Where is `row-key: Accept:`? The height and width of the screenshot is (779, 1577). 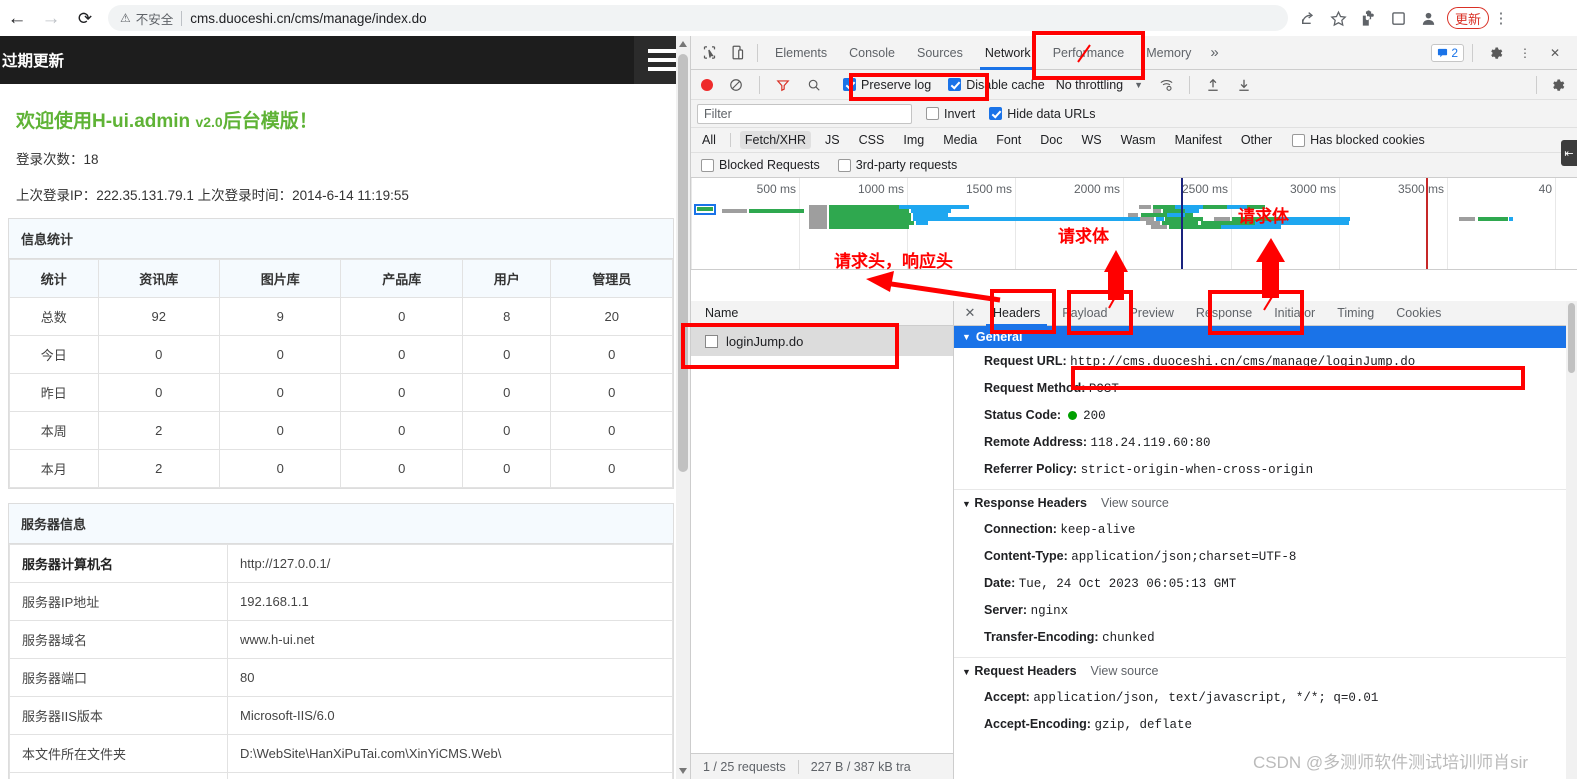 row-key: Accept: is located at coordinates (1007, 697).